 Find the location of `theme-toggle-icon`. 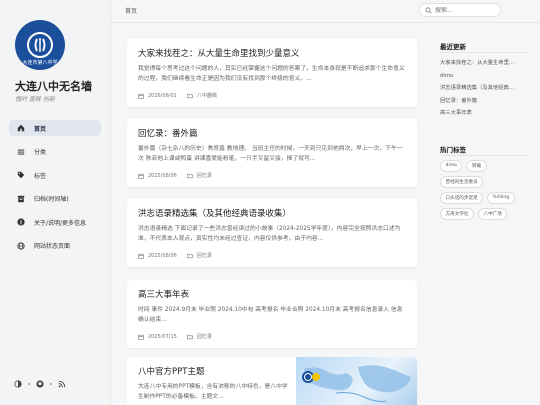

theme-toggle-icon is located at coordinates (18, 384).